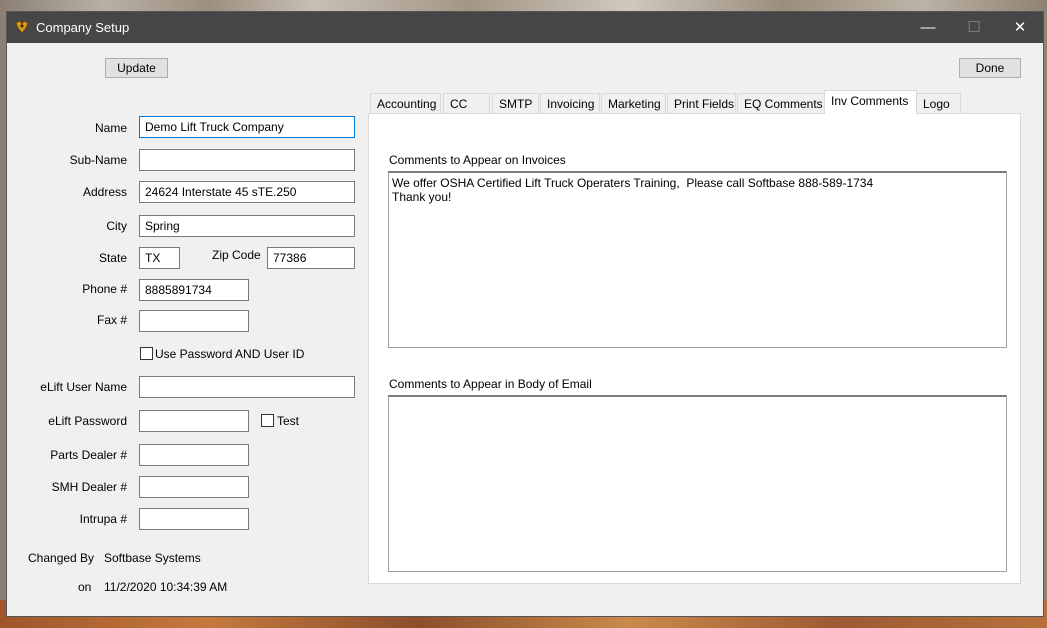 The image size is (1047, 628). I want to click on parts-dealer-field, so click(194, 455).